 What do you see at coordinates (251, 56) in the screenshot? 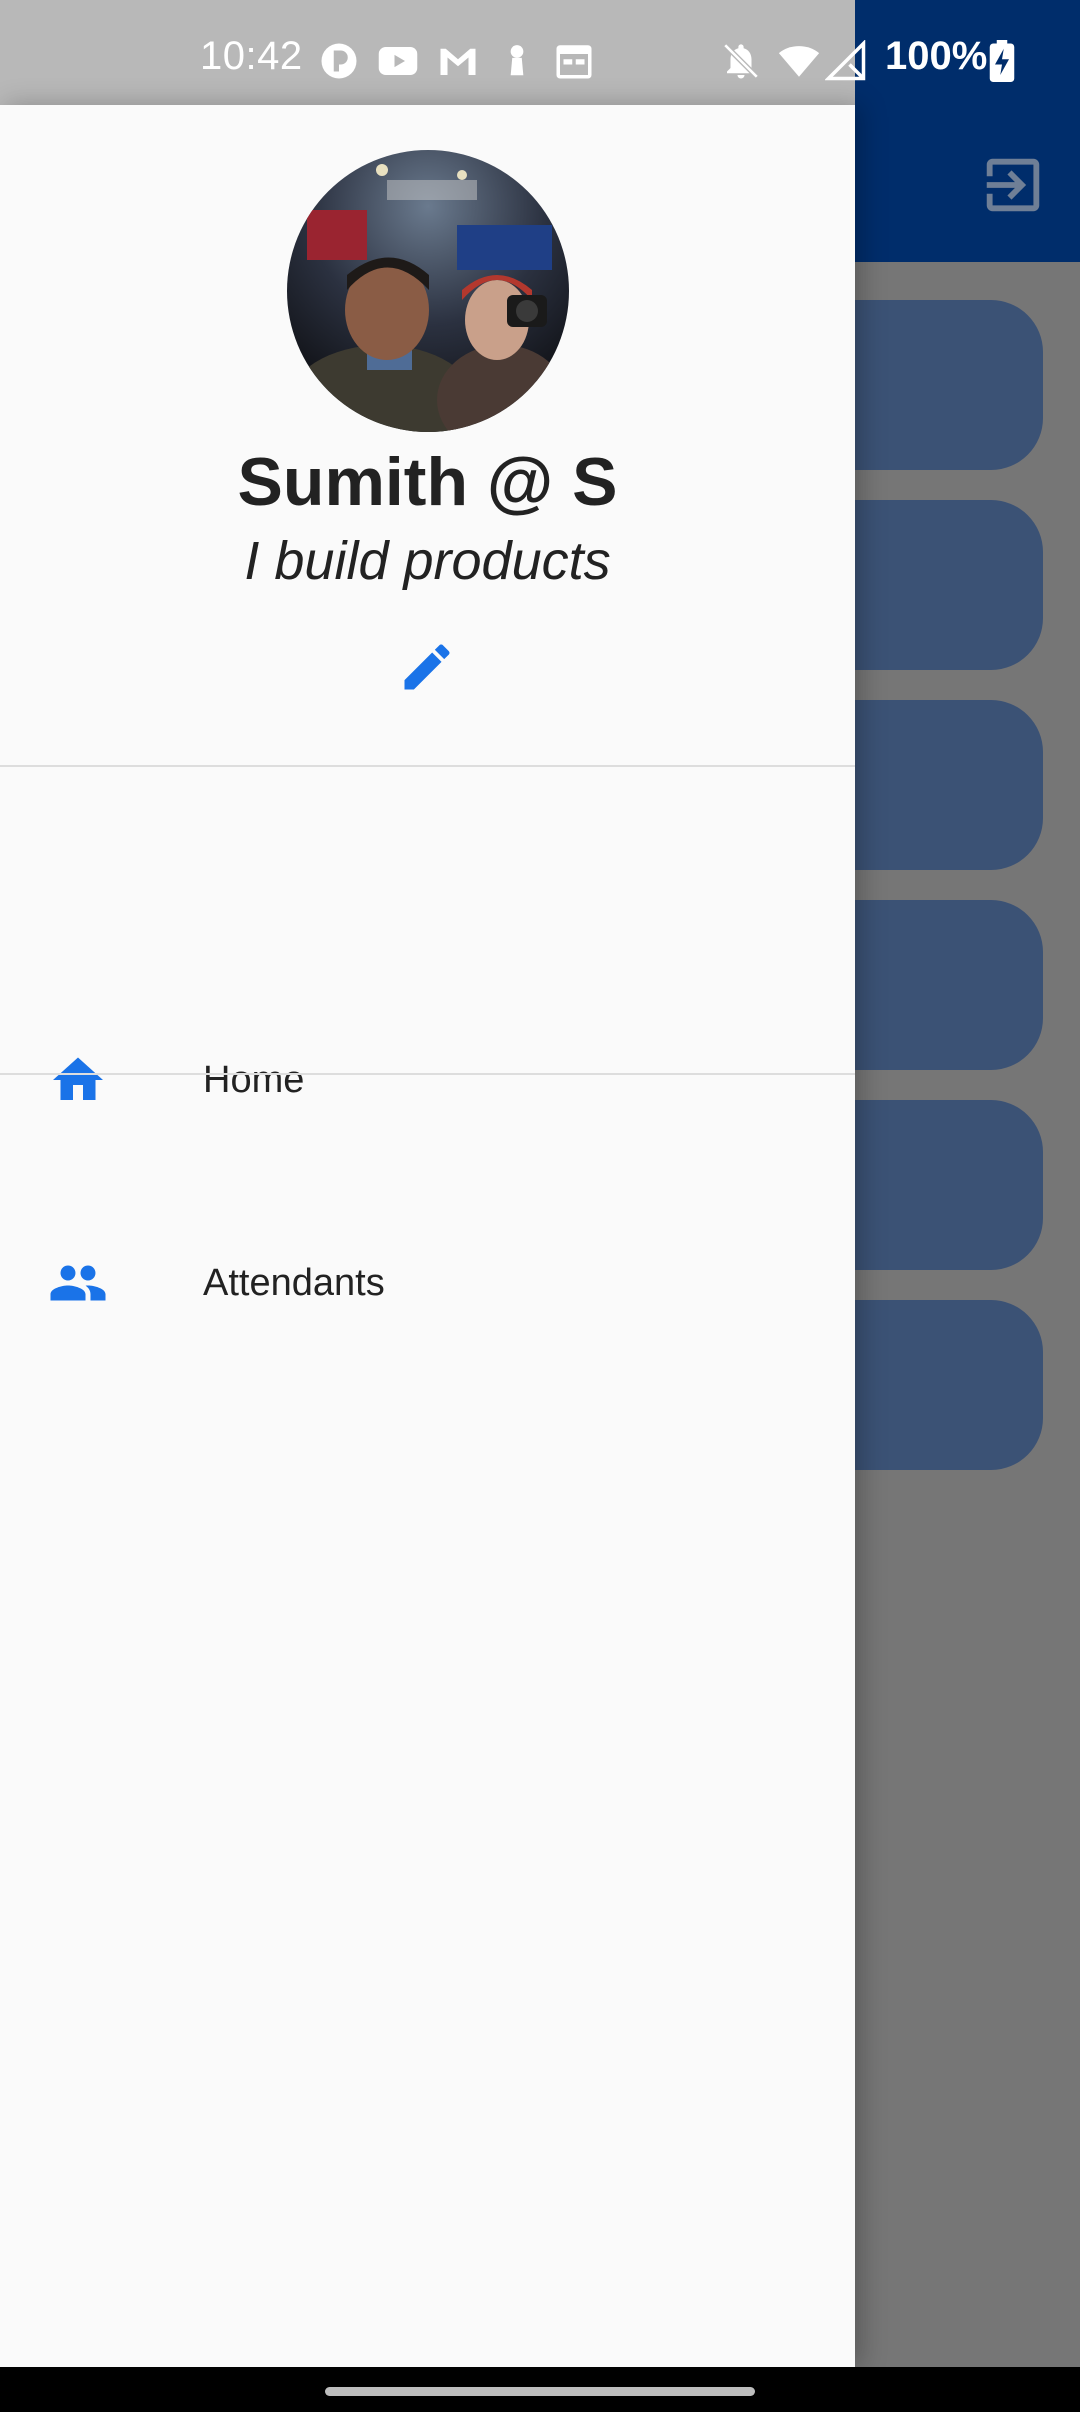
I see `status-time: 10:42` at bounding box center [251, 56].